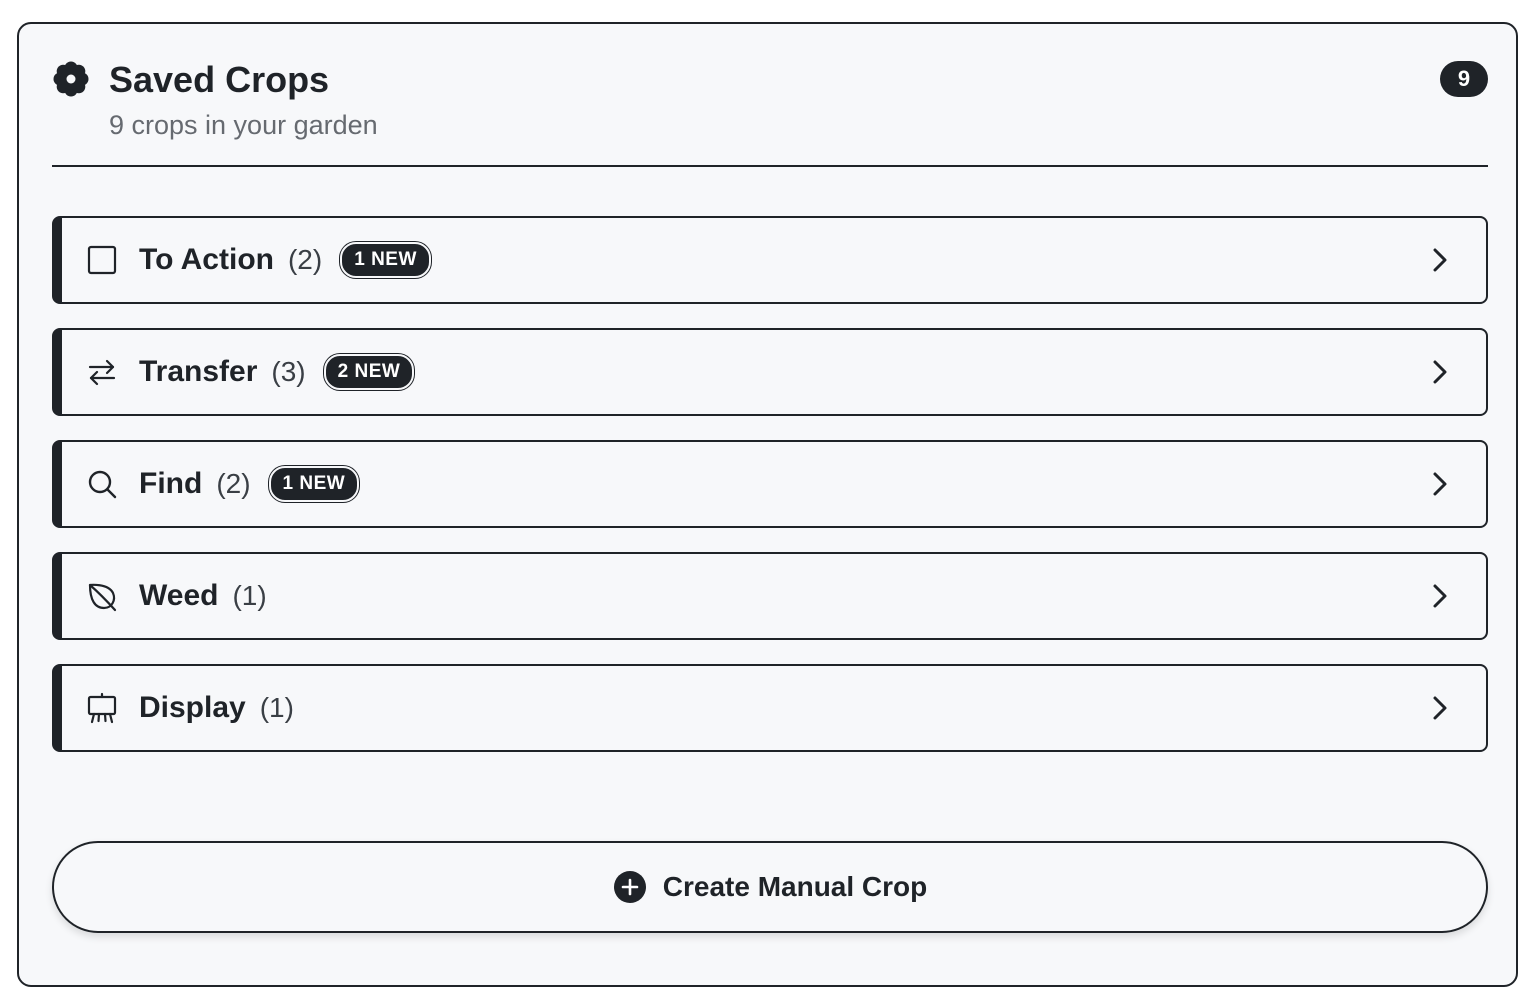 This screenshot has height=1002, width=1536. I want to click on create-manual-crop-button: Create Manual Crop, so click(770, 887).